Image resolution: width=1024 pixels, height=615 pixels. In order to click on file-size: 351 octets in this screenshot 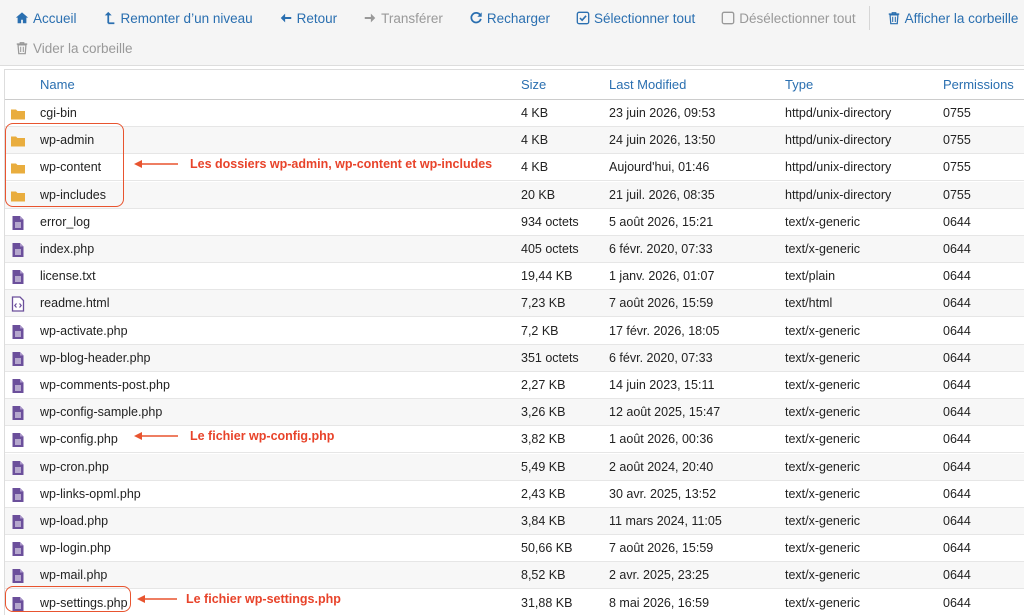, I will do `click(550, 357)`.